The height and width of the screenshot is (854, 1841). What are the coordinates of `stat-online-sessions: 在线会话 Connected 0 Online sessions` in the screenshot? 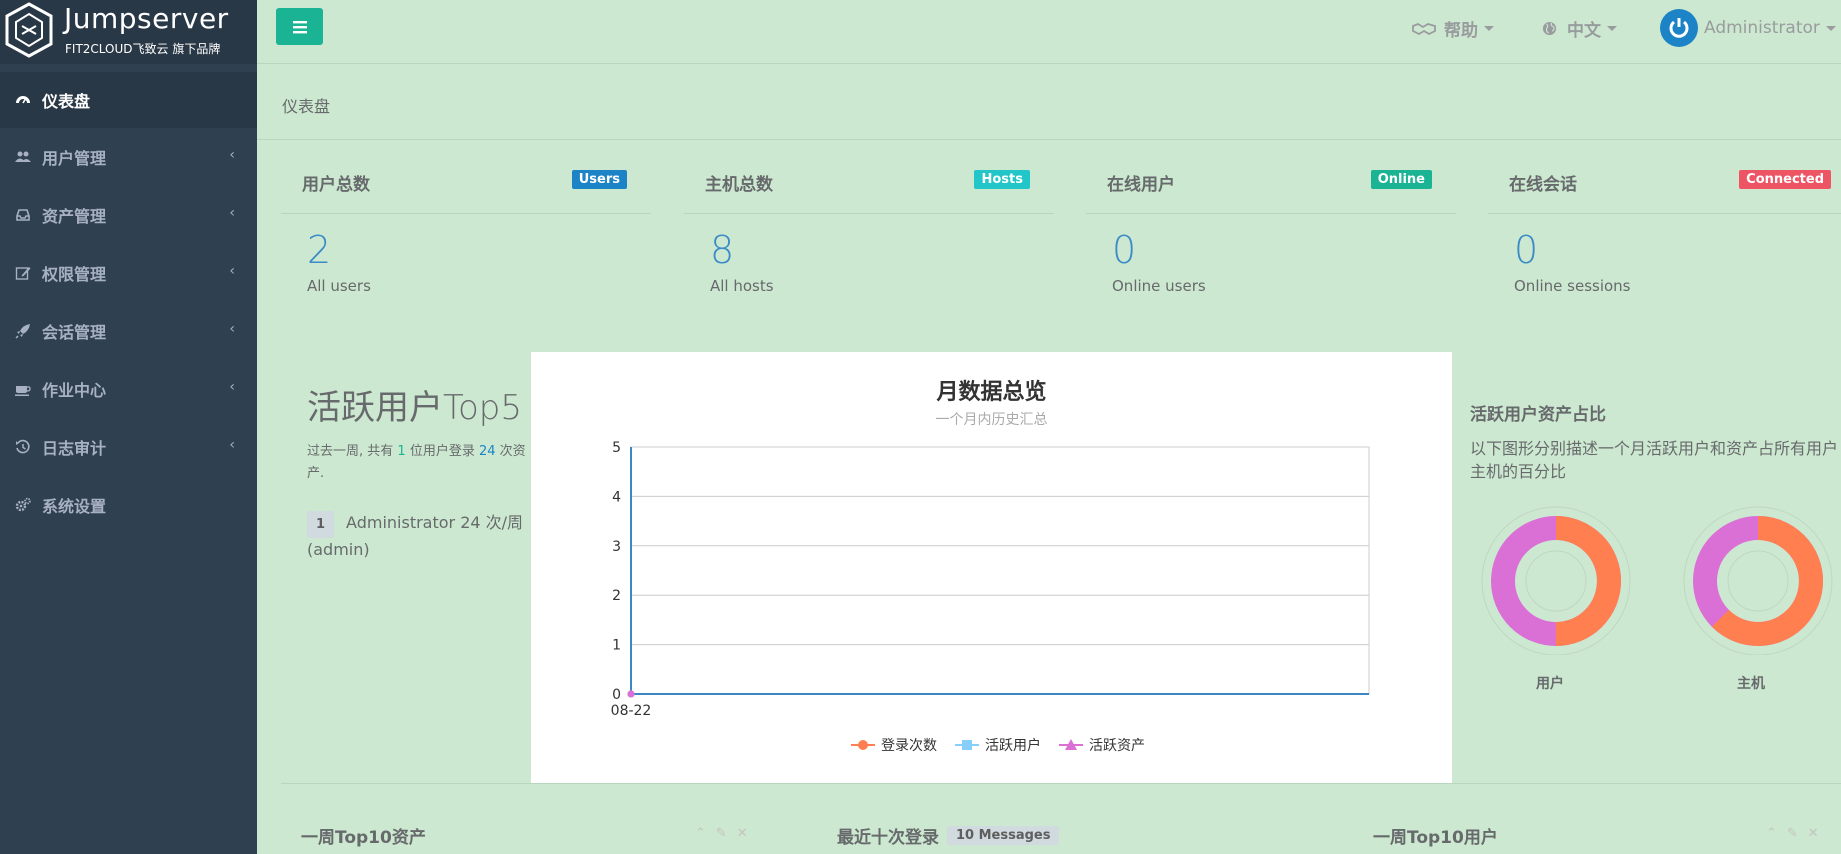 It's located at (1664, 235).